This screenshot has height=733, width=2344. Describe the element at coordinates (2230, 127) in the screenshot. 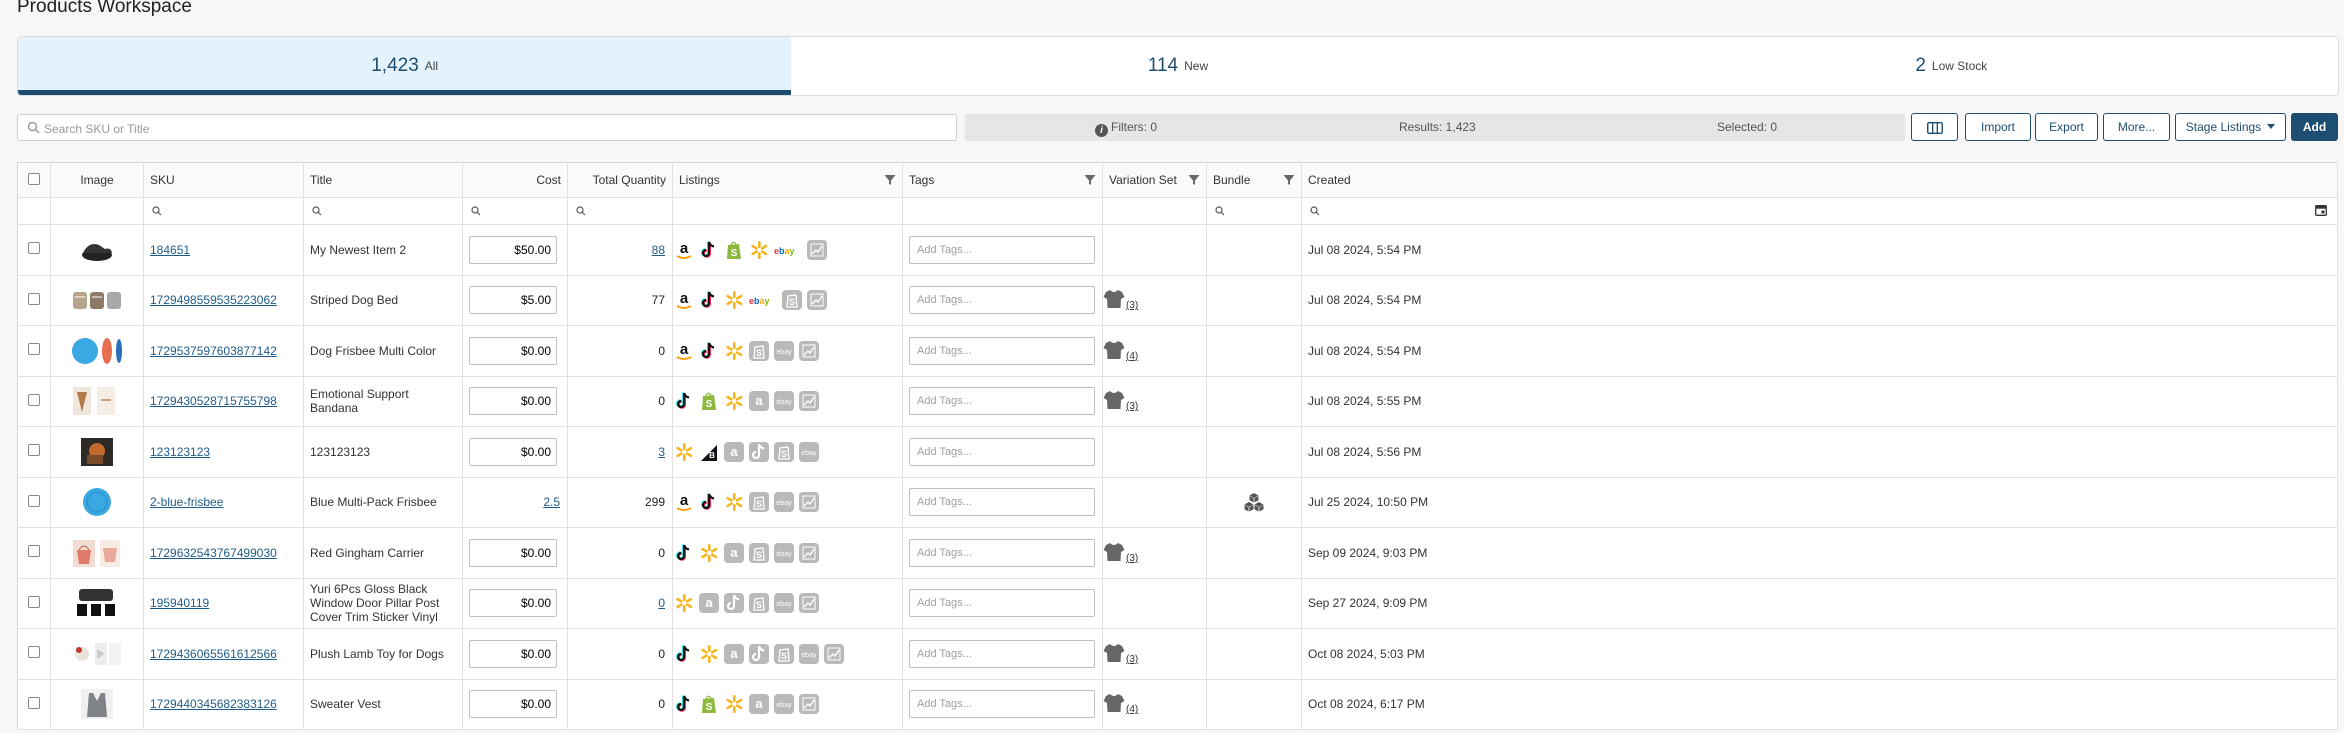

I see `stage-listings-button: Stage Listings` at that location.